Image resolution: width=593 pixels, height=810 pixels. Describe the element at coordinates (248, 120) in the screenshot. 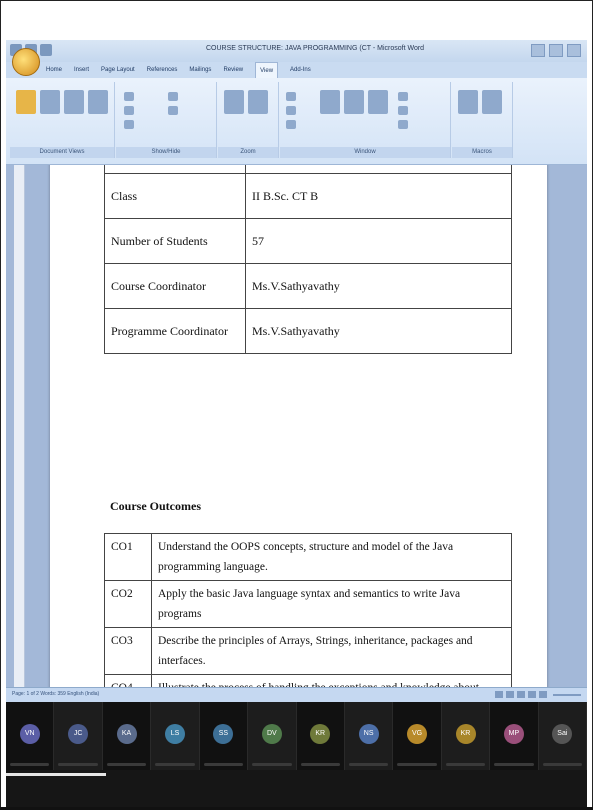

I see `group-zoom: Zoom` at that location.